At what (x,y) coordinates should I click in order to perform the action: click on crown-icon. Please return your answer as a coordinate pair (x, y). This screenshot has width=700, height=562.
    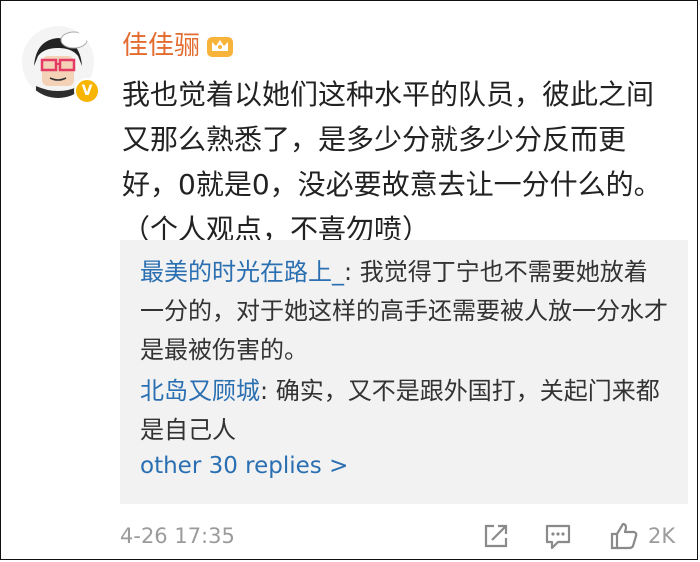
    Looking at the image, I should click on (220, 47).